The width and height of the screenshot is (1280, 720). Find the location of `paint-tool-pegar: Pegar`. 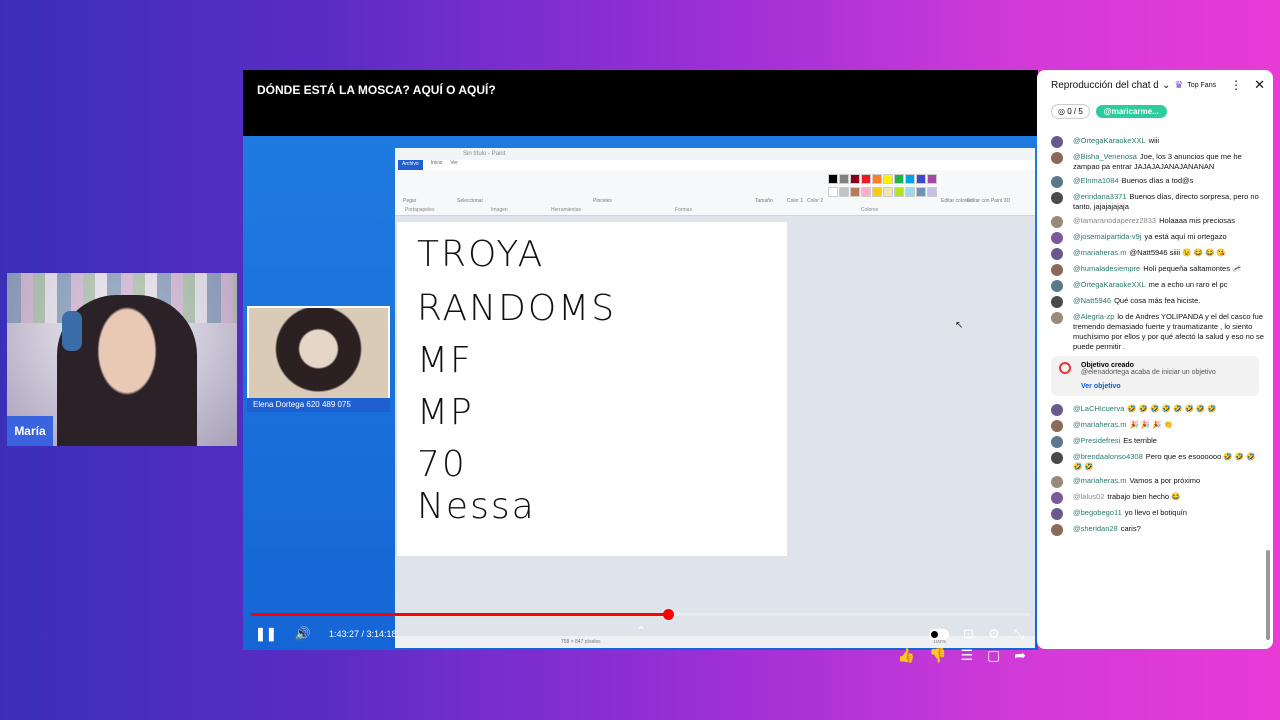

paint-tool-pegar: Pegar is located at coordinates (410, 201).